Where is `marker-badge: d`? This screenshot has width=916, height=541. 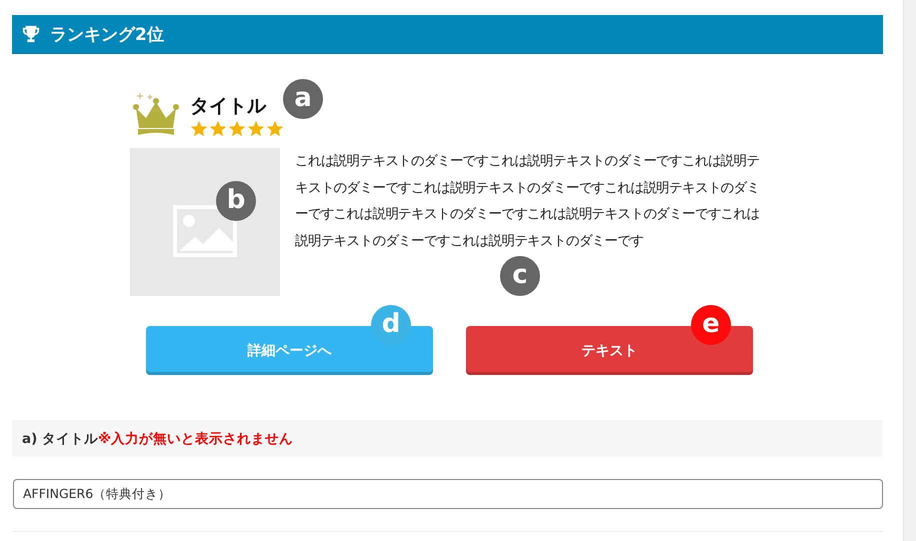
marker-badge: d is located at coordinates (391, 325).